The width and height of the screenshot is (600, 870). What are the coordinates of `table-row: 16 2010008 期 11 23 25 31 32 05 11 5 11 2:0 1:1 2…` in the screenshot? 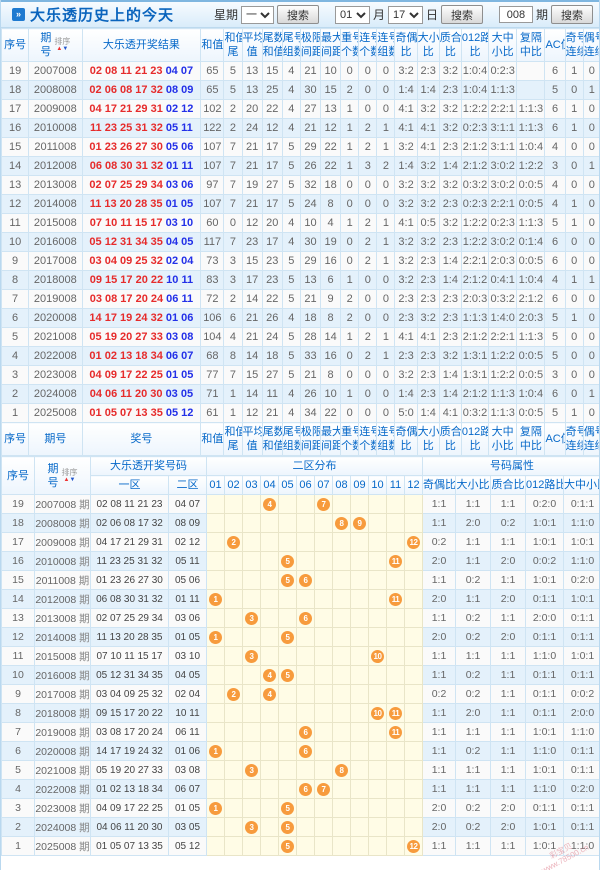 It's located at (300, 561).